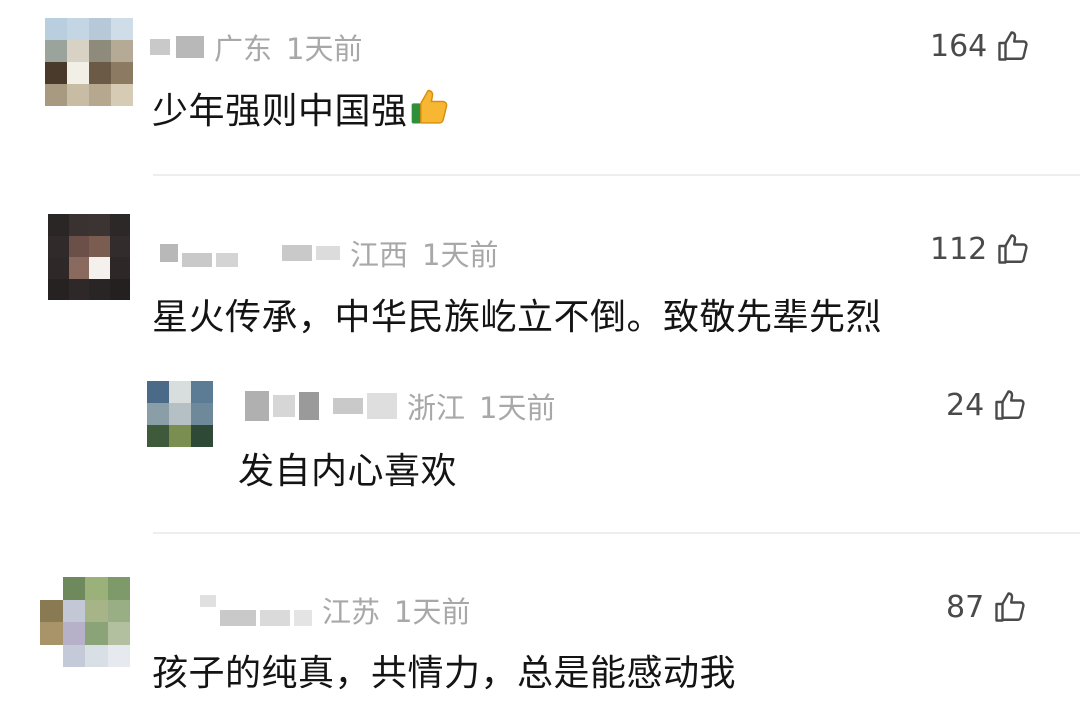 The width and height of the screenshot is (1080, 723). I want to click on comment-meta: 江西 1天前, so click(329, 253).